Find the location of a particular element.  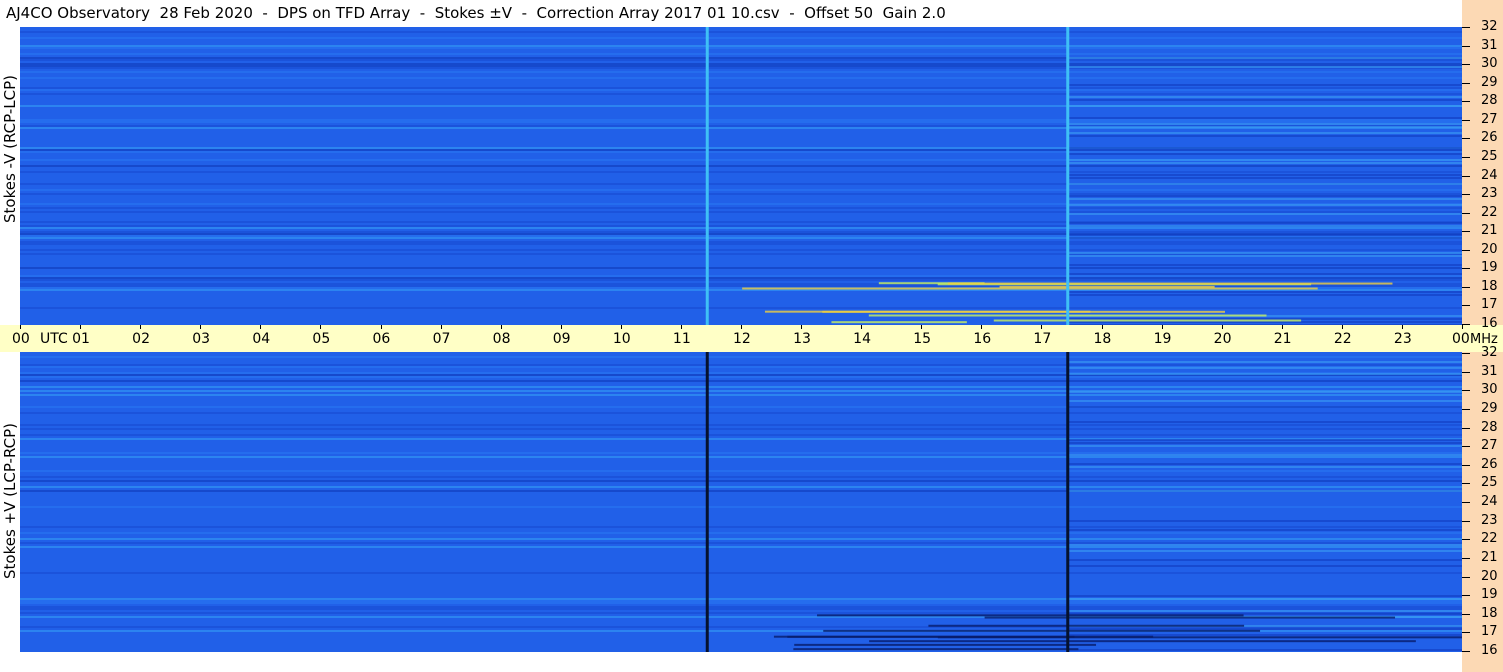

time-marker-line is located at coordinates (1068, 176).